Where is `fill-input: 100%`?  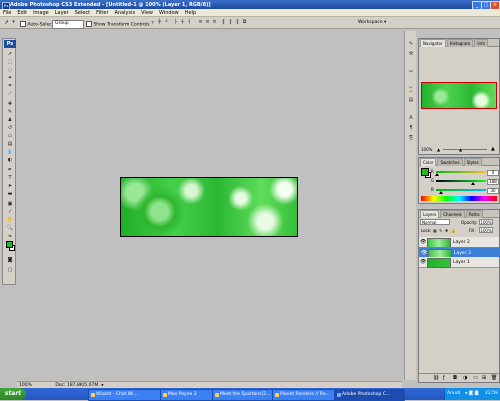
fill-input: 100% is located at coordinates (486, 230).